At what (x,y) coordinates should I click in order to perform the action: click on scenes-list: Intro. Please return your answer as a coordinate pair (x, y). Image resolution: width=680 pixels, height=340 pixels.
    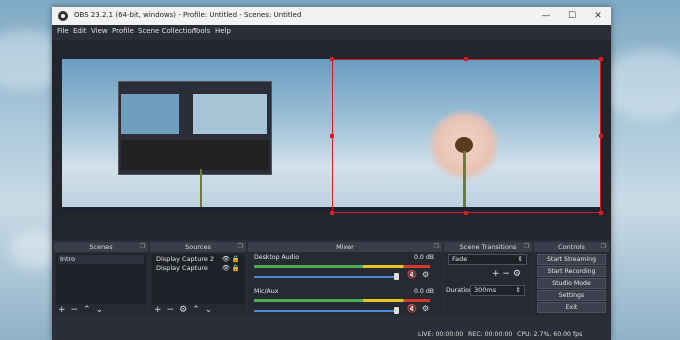
    Looking at the image, I should click on (101, 279).